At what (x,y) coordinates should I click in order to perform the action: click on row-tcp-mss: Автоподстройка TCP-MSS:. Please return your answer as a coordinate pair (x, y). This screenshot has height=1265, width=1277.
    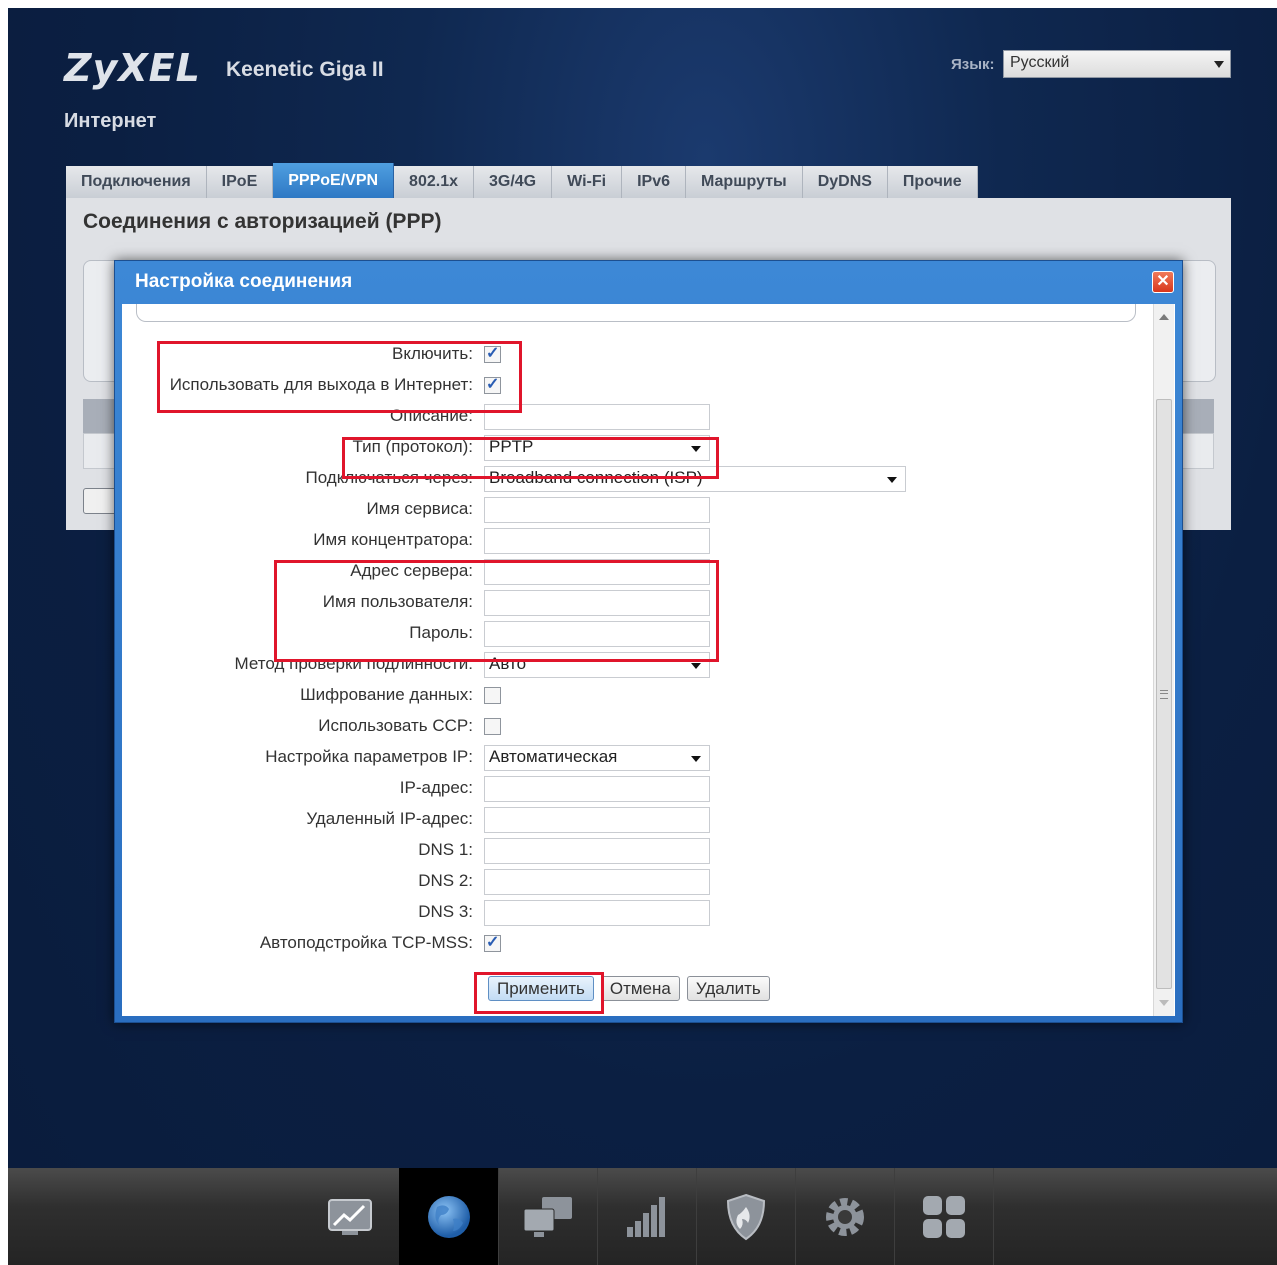
    Looking at the image, I should click on (632, 942).